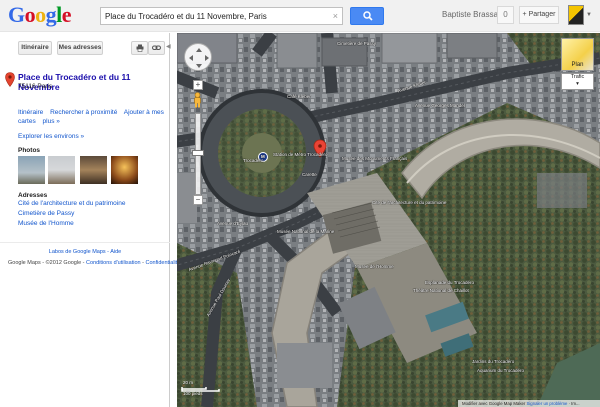 The image size is (600, 407). Describe the element at coordinates (66, 14) in the screenshot. I see `logo-letter: e` at that location.